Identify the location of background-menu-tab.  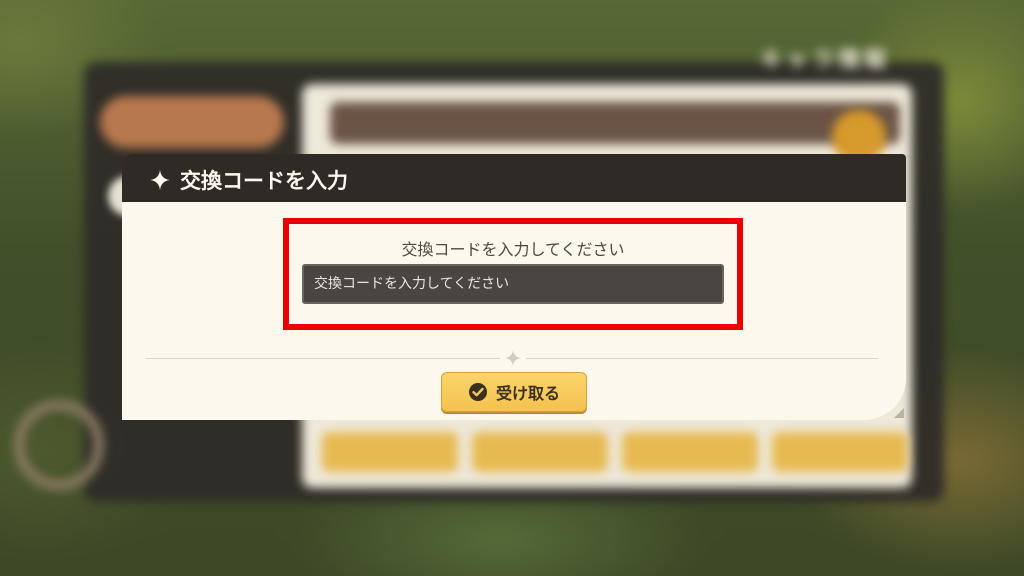
(192, 122).